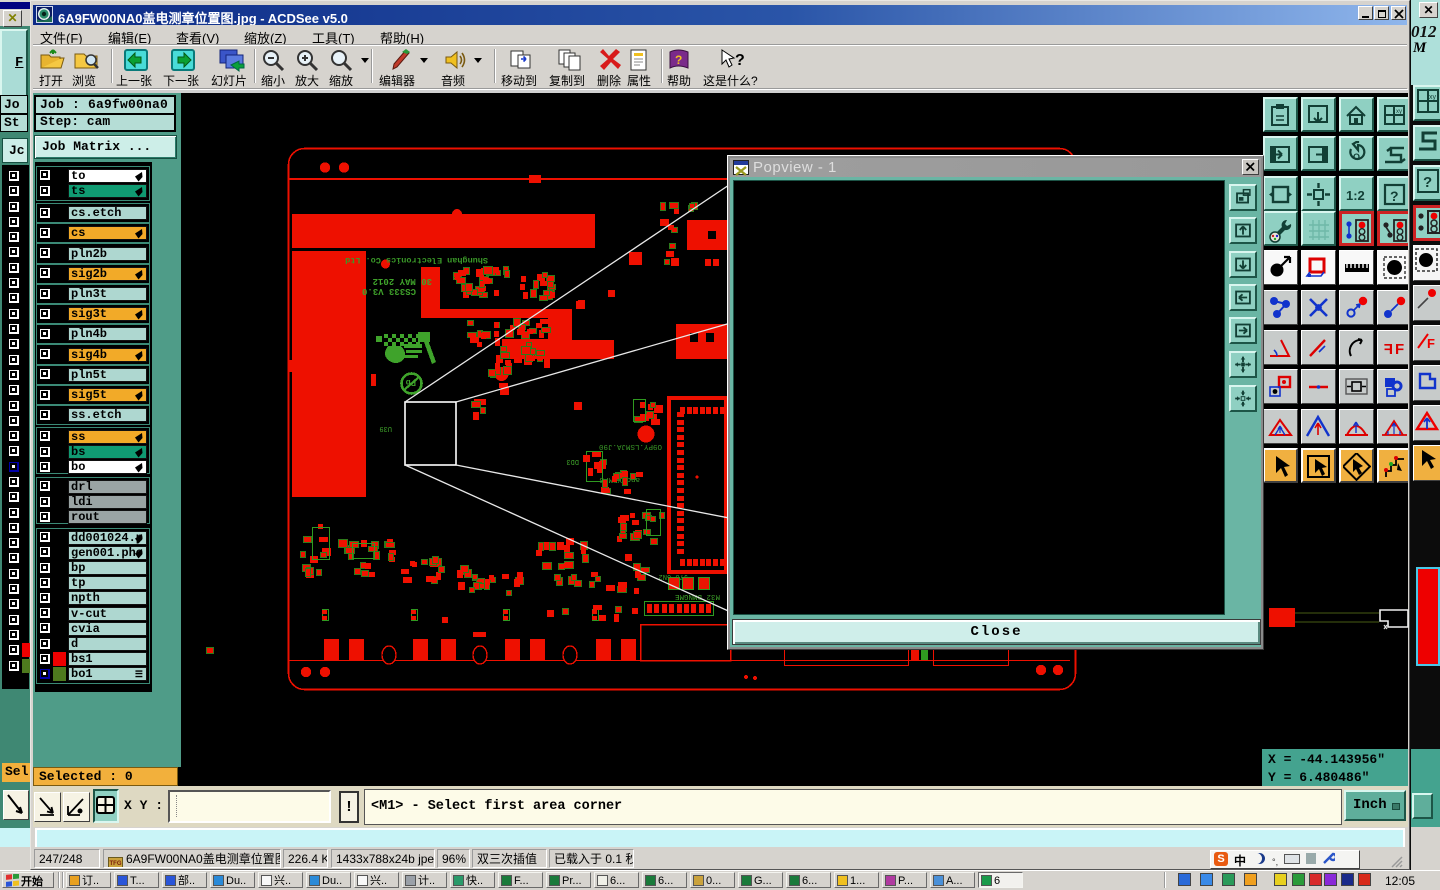  Describe the element at coordinates (402, 281) in the screenshot. I see `svg-text: 30 MAY 2012` at that location.